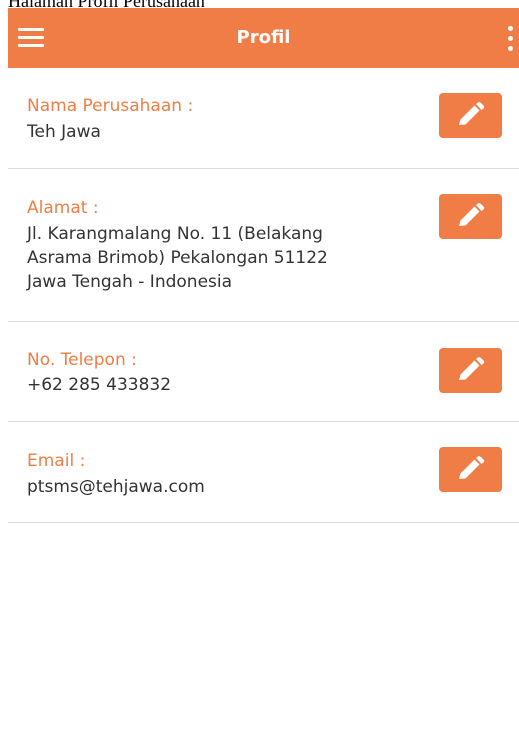 Image resolution: width=519 pixels, height=753 pixels. Describe the element at coordinates (263, 372) in the screenshot. I see `field-phone: No. Telepon : +62 285 433832` at that location.